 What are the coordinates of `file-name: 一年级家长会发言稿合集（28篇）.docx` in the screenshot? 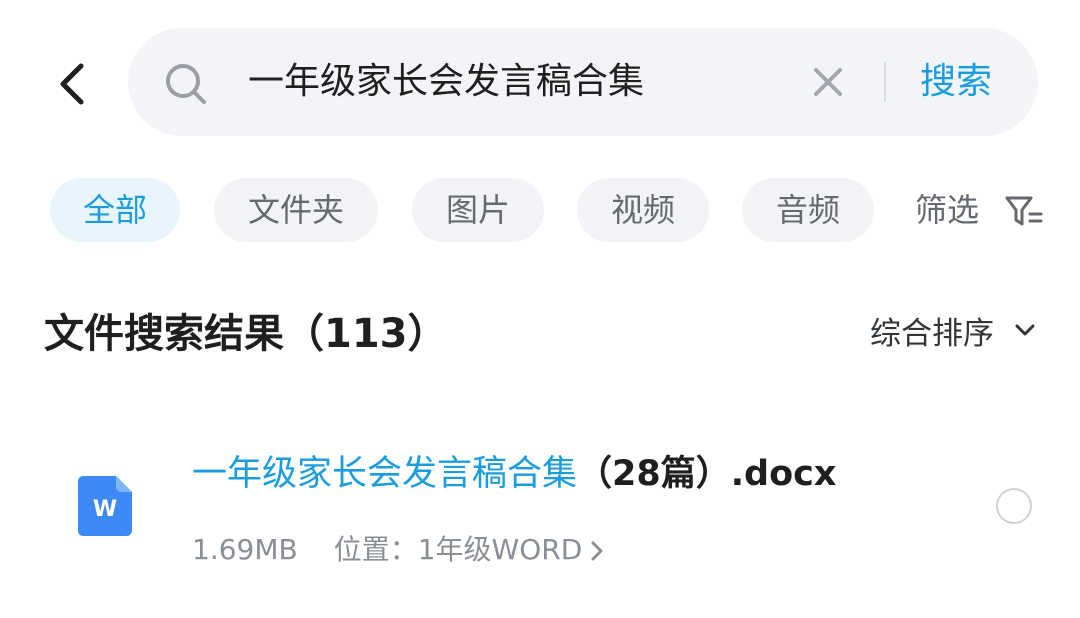 It's located at (514, 474).